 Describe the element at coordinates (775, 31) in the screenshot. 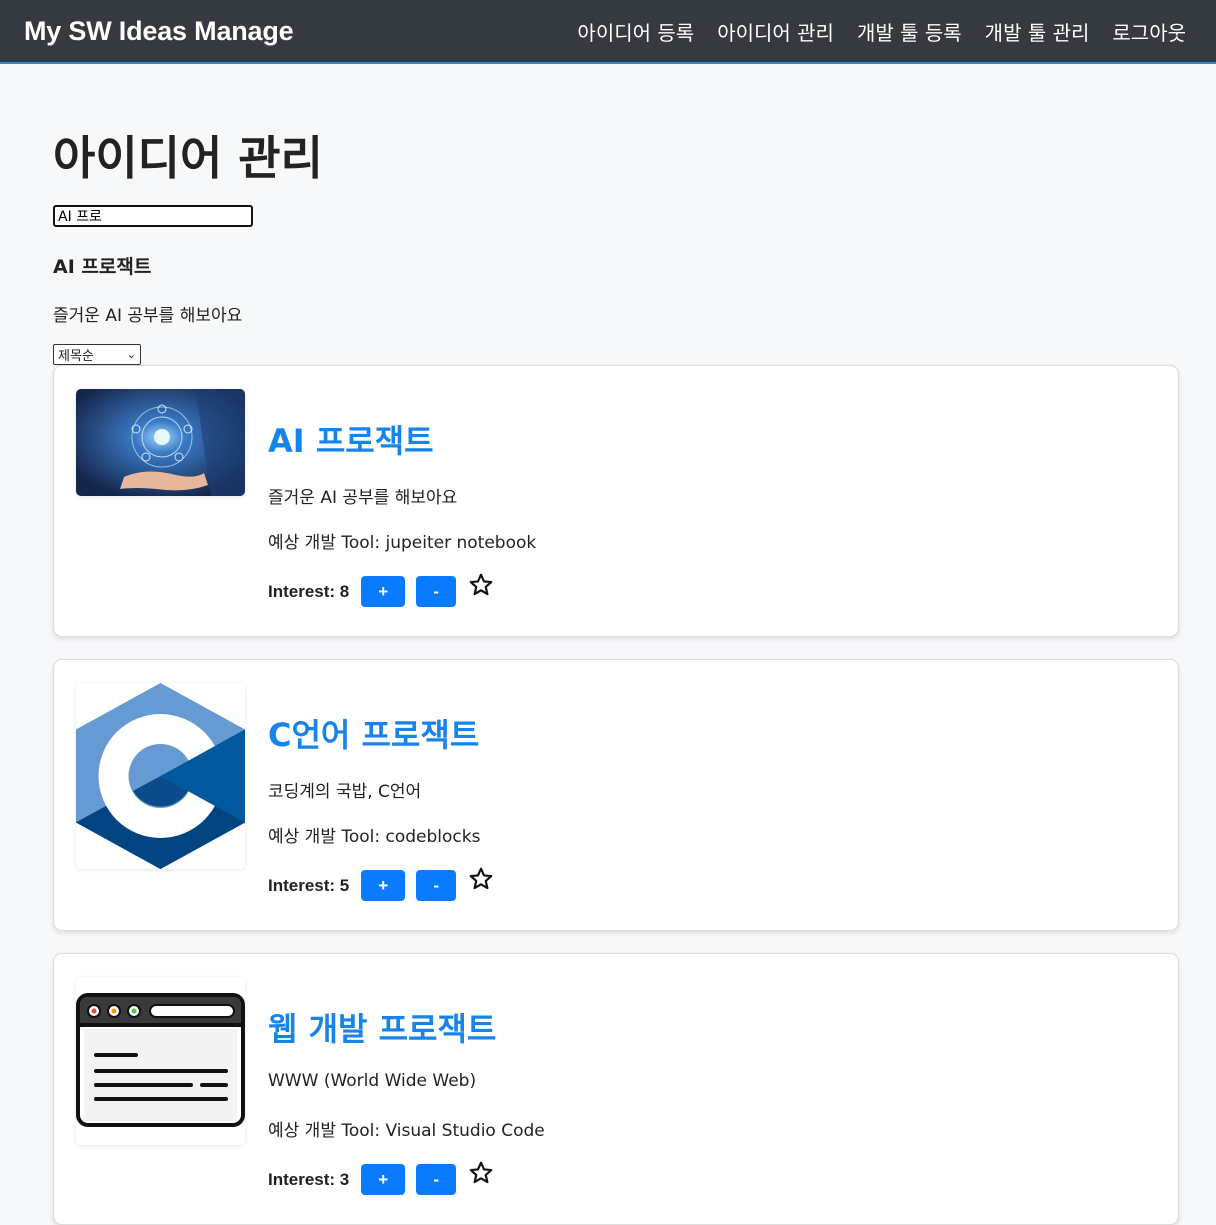

I see `nav-manage-idea: 아이디어 관리` at that location.